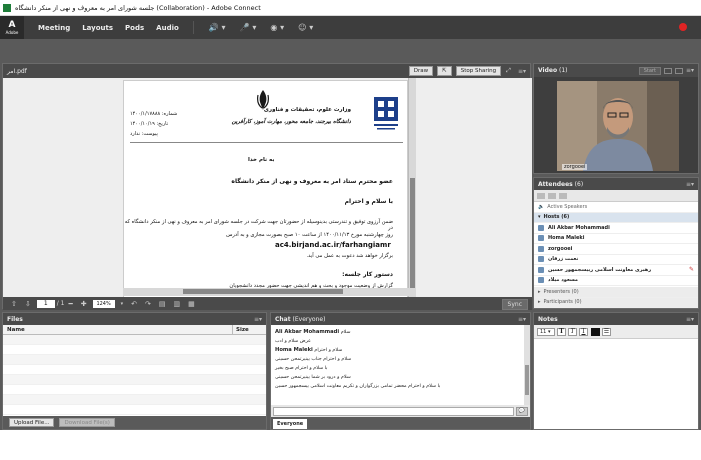  Describe the element at coordinates (350, 445) in the screenshot. I see `taskbar-area` at that location.